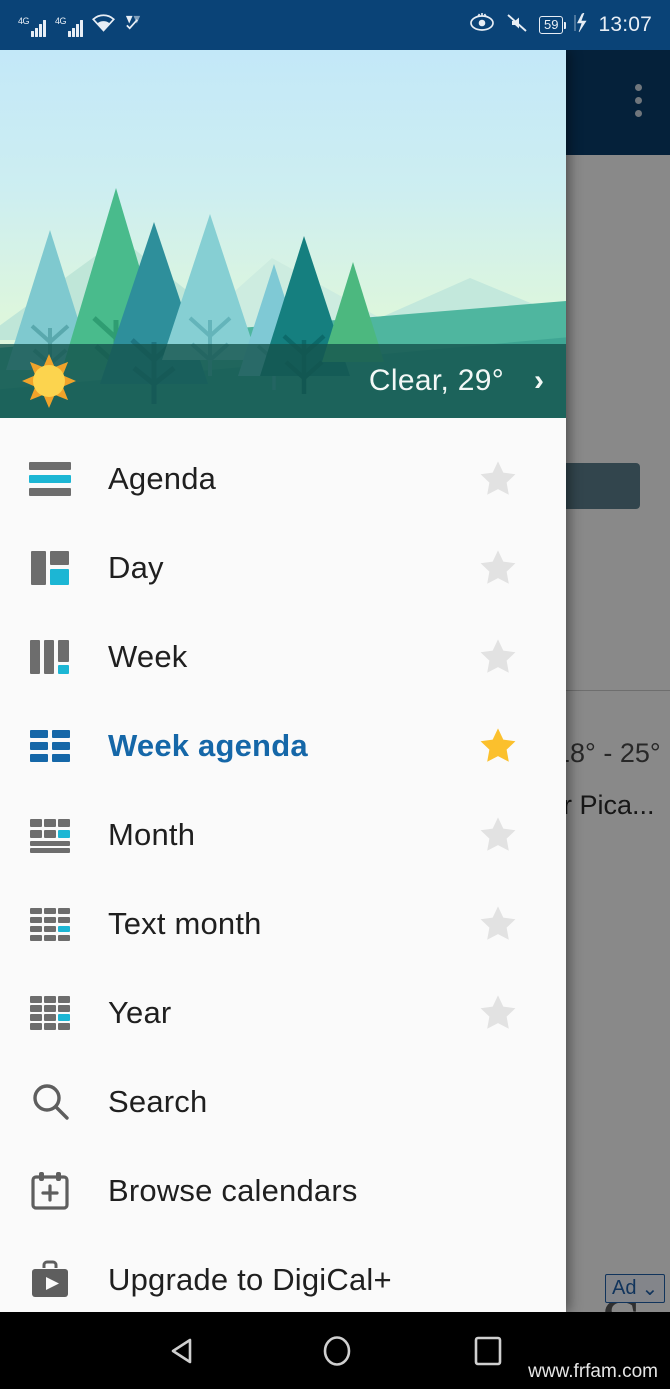 This screenshot has width=670, height=1389. I want to click on menu-item-label: Upgrade to DigiCal+, so click(250, 1279).